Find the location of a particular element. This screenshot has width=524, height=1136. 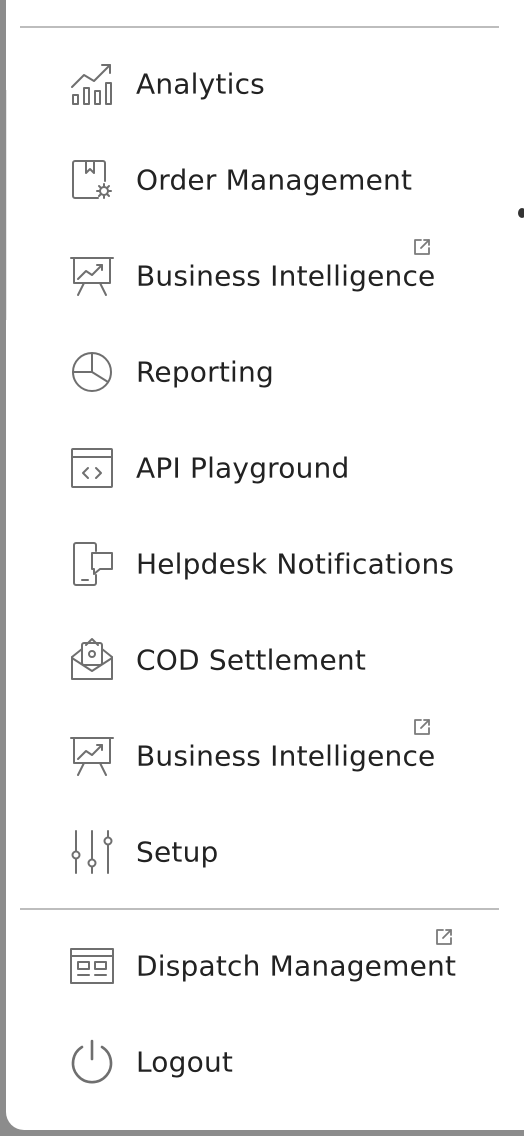

menu-item-reporting: Reporting is located at coordinates (255, 372).